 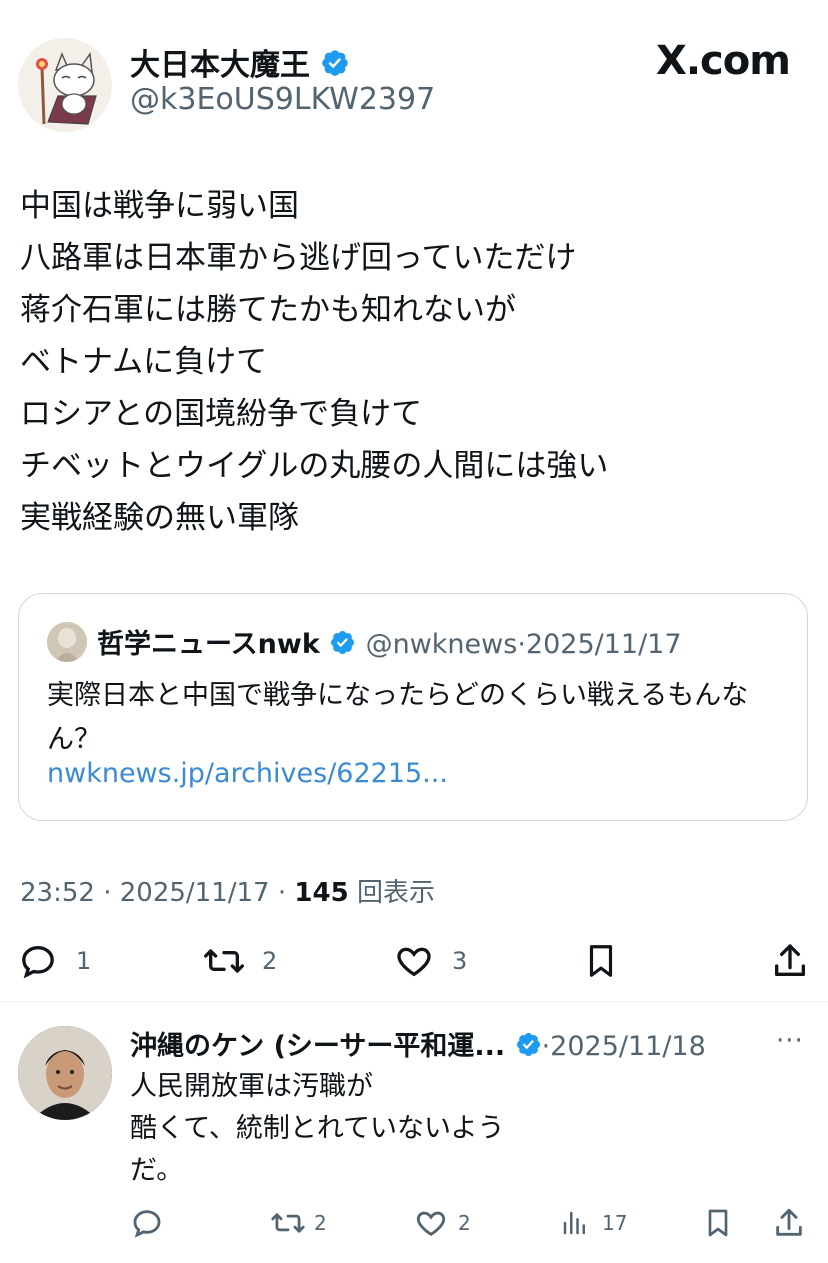 I want to click on post-line: ロシアとの国境紛争で負けて, so click(x=221, y=414).